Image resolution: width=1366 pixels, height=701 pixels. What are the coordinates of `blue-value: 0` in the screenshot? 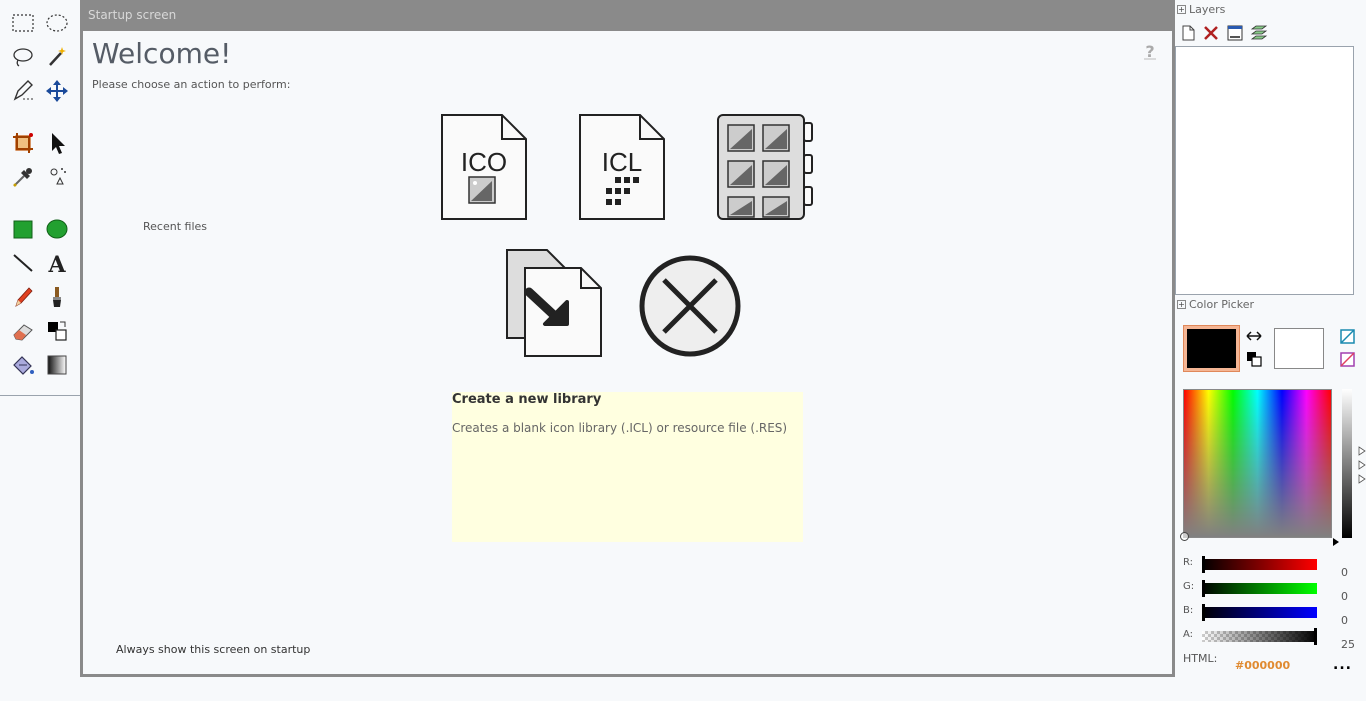 It's located at (1344, 620).